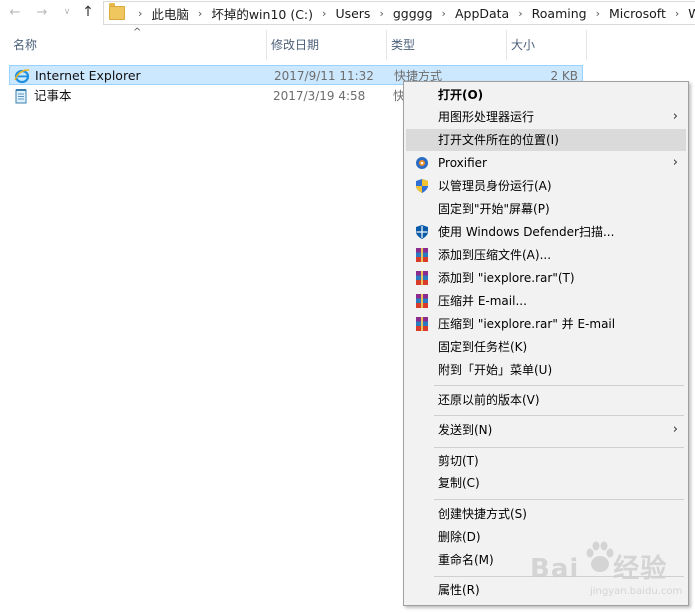 This screenshot has width=695, height=614. What do you see at coordinates (546, 95) in the screenshot?
I see `menu-item-open: 打开(O)` at bounding box center [546, 95].